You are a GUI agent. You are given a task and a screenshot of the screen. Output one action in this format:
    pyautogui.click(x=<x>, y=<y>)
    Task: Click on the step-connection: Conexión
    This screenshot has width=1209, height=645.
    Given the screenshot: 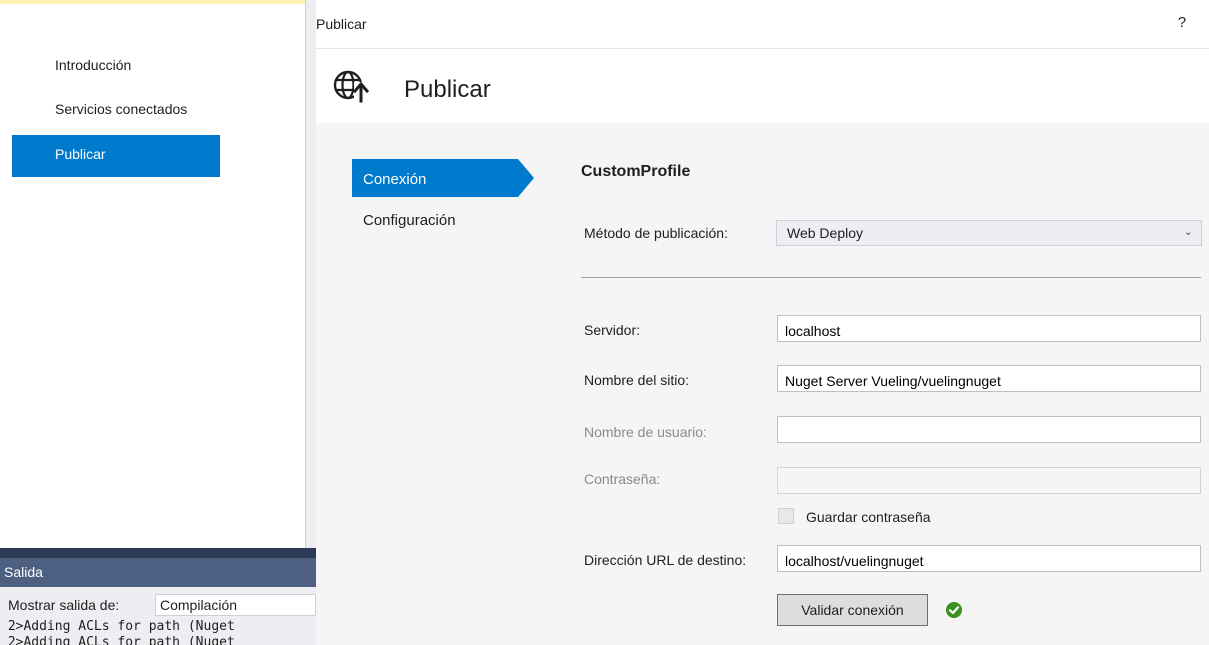 What is the action you would take?
    pyautogui.click(x=435, y=178)
    